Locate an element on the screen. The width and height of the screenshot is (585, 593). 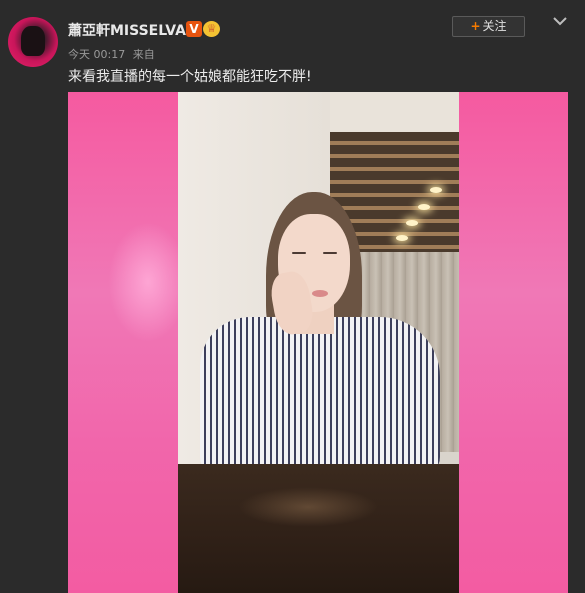
ceiling is located at coordinates (394, 112).